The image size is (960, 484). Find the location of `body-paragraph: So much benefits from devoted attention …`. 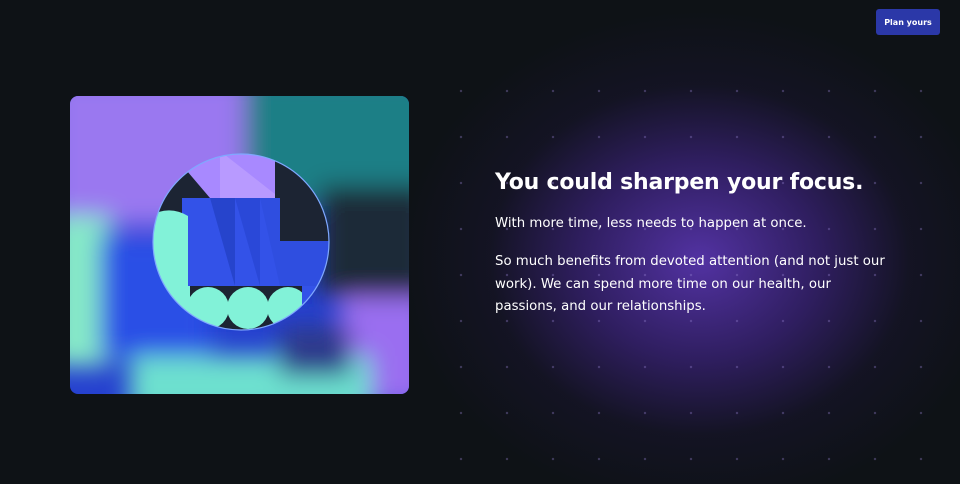

body-paragraph: So much benefits from devoted attention … is located at coordinates (690, 284).